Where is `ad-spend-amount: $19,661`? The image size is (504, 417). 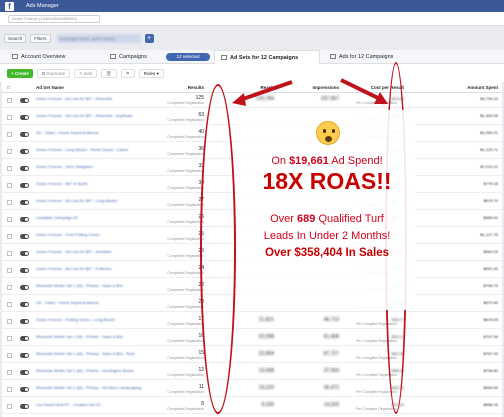 ad-spend-amount: $19,661 is located at coordinates (309, 161).